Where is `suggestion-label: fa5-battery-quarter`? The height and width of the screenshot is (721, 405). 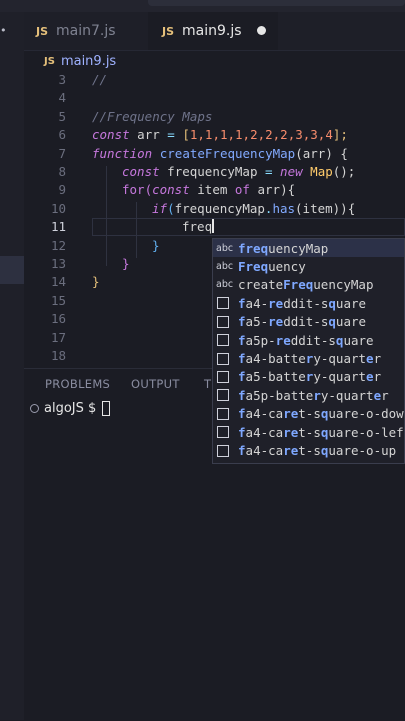
suggestion-label: fa5-battery-quarter is located at coordinates (310, 377).